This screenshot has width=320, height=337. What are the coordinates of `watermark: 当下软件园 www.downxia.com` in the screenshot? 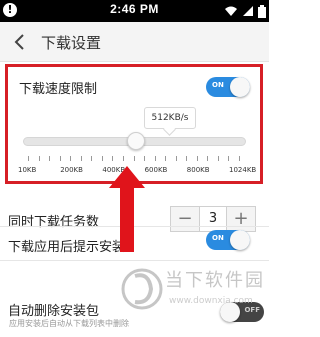 It's located at (193, 292).